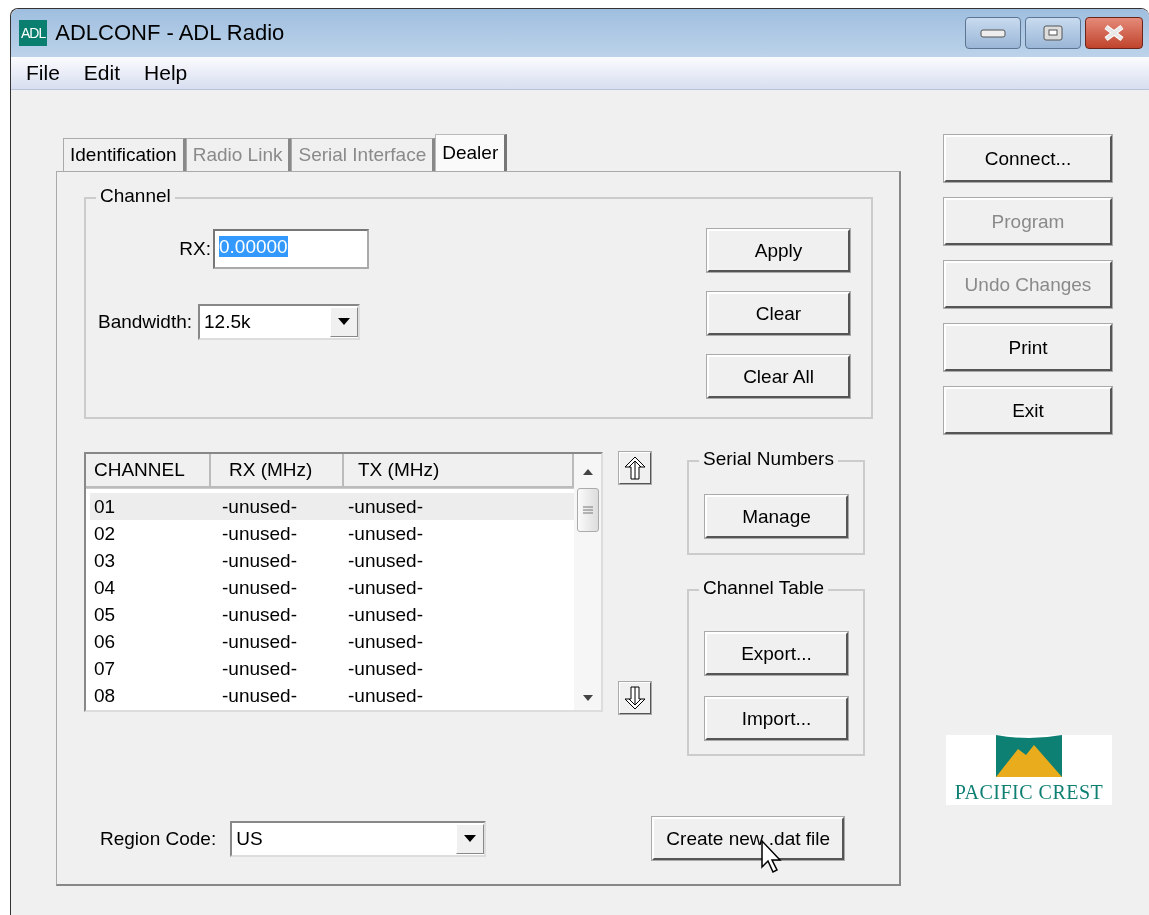 Image resolution: width=1149 pixels, height=915 pixels. What do you see at coordinates (778, 313) in the screenshot?
I see `action-button: Clear` at bounding box center [778, 313].